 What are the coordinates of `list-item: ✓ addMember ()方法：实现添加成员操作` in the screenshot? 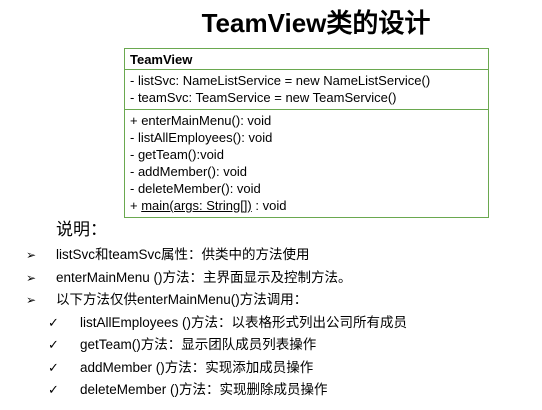 It's located at (281, 368).